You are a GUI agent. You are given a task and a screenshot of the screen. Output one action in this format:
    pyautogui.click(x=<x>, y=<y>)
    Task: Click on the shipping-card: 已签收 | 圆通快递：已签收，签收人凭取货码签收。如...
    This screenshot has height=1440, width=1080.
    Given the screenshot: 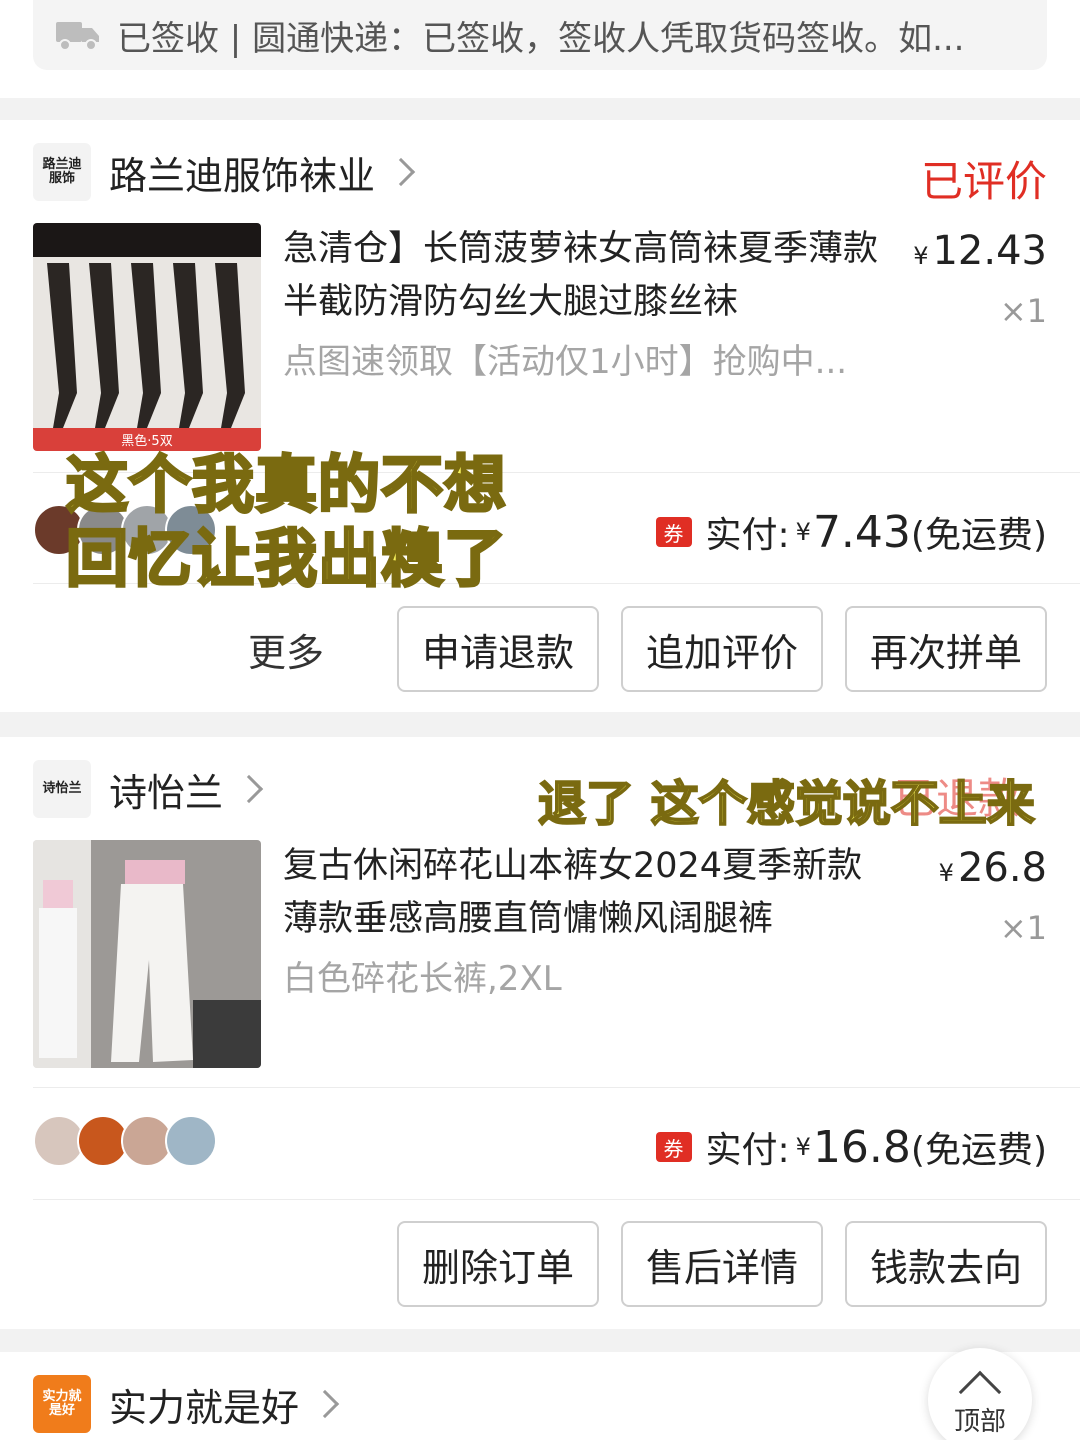 What is the action you would take?
    pyautogui.click(x=540, y=49)
    